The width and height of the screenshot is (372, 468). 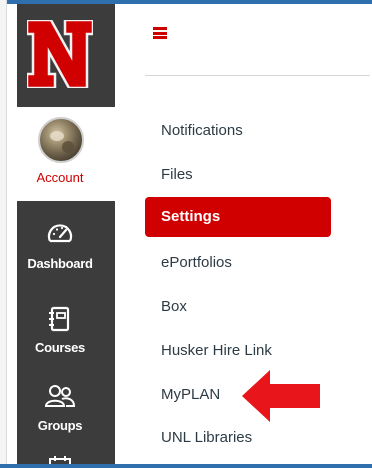 What do you see at coordinates (66, 249) in the screenshot?
I see `global-nav-dashboard: Dashboard` at bounding box center [66, 249].